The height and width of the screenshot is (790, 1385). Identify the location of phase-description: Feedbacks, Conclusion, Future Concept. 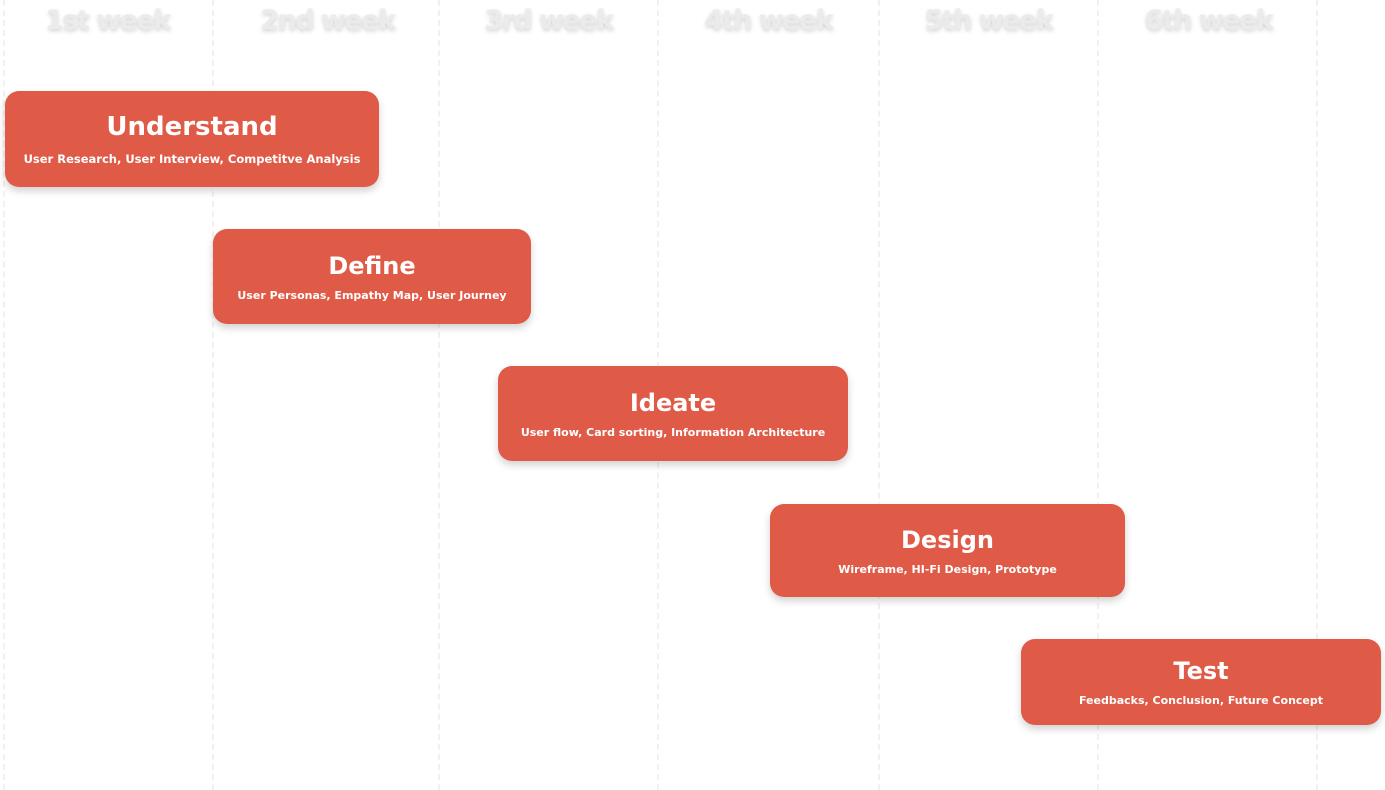
(1201, 700).